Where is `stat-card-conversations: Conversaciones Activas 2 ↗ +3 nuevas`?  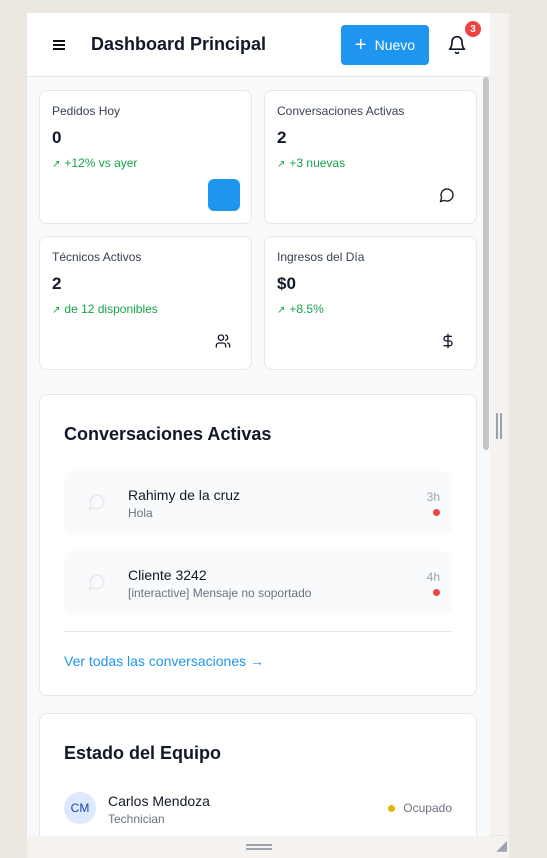 stat-card-conversations: Conversaciones Activas 2 ↗ +3 nuevas is located at coordinates (370, 157).